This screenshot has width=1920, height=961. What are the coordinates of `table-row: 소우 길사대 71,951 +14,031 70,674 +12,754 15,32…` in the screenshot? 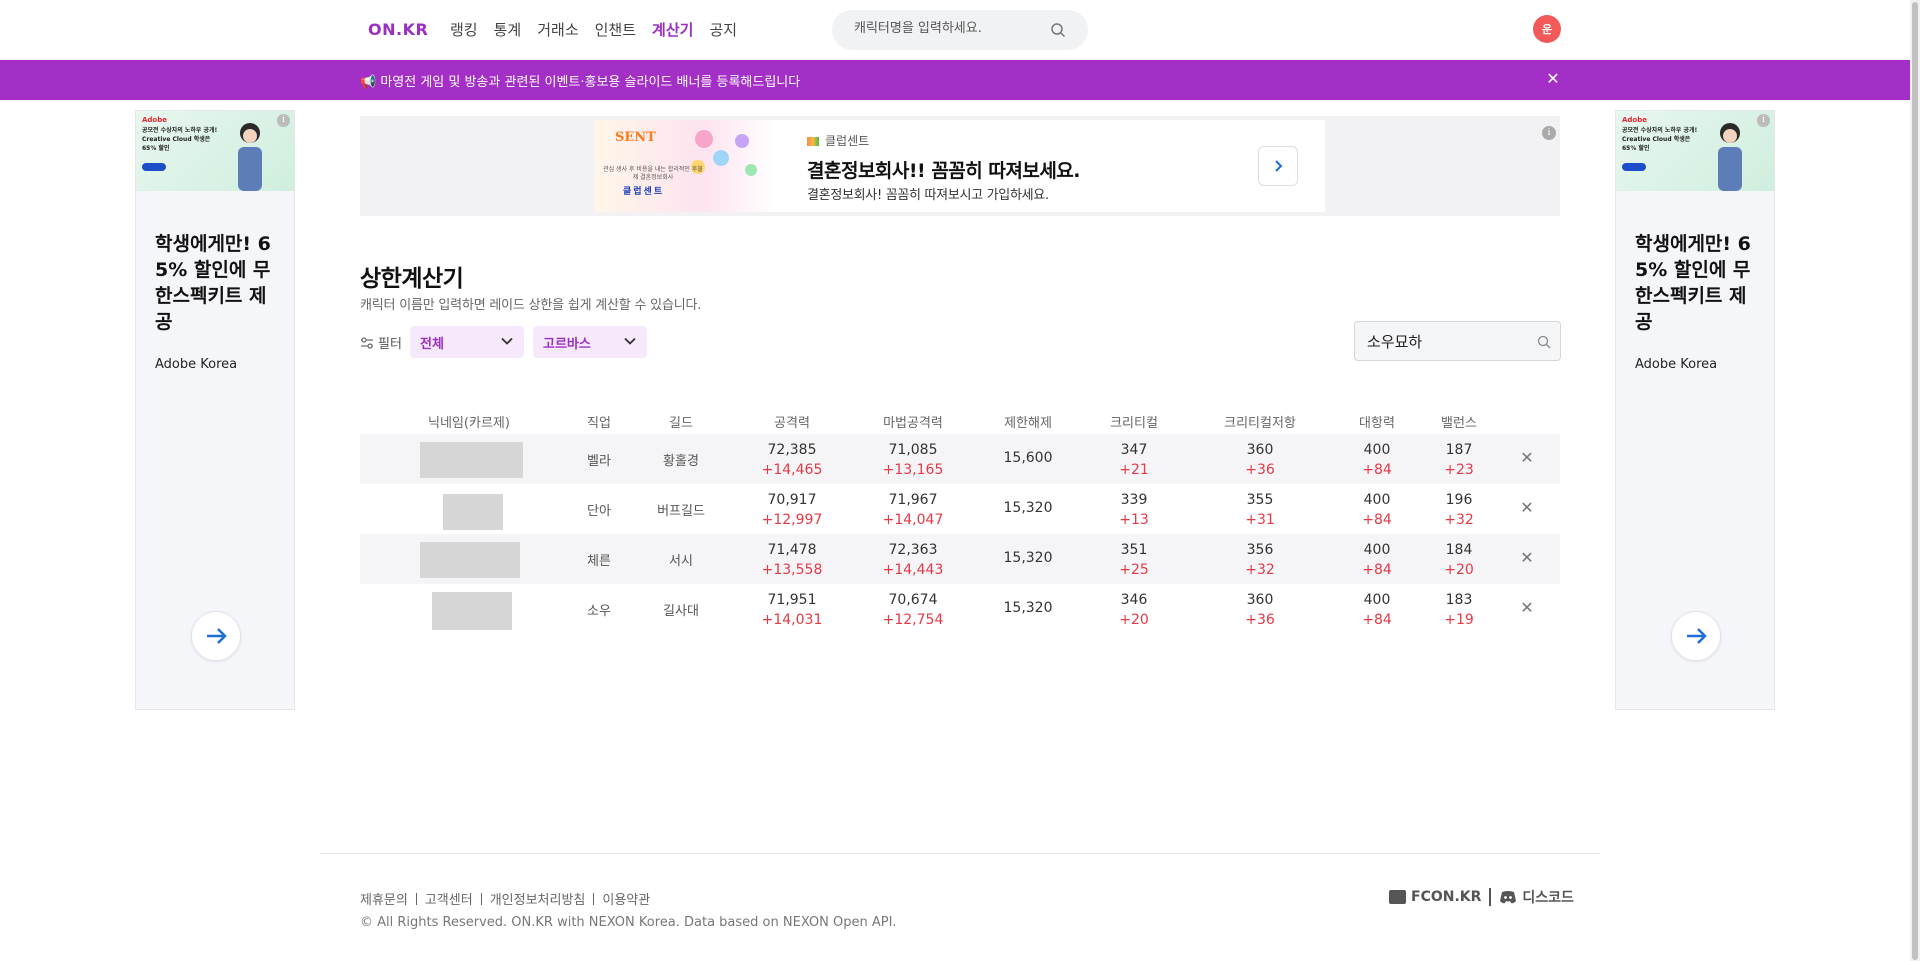 It's located at (960, 609).